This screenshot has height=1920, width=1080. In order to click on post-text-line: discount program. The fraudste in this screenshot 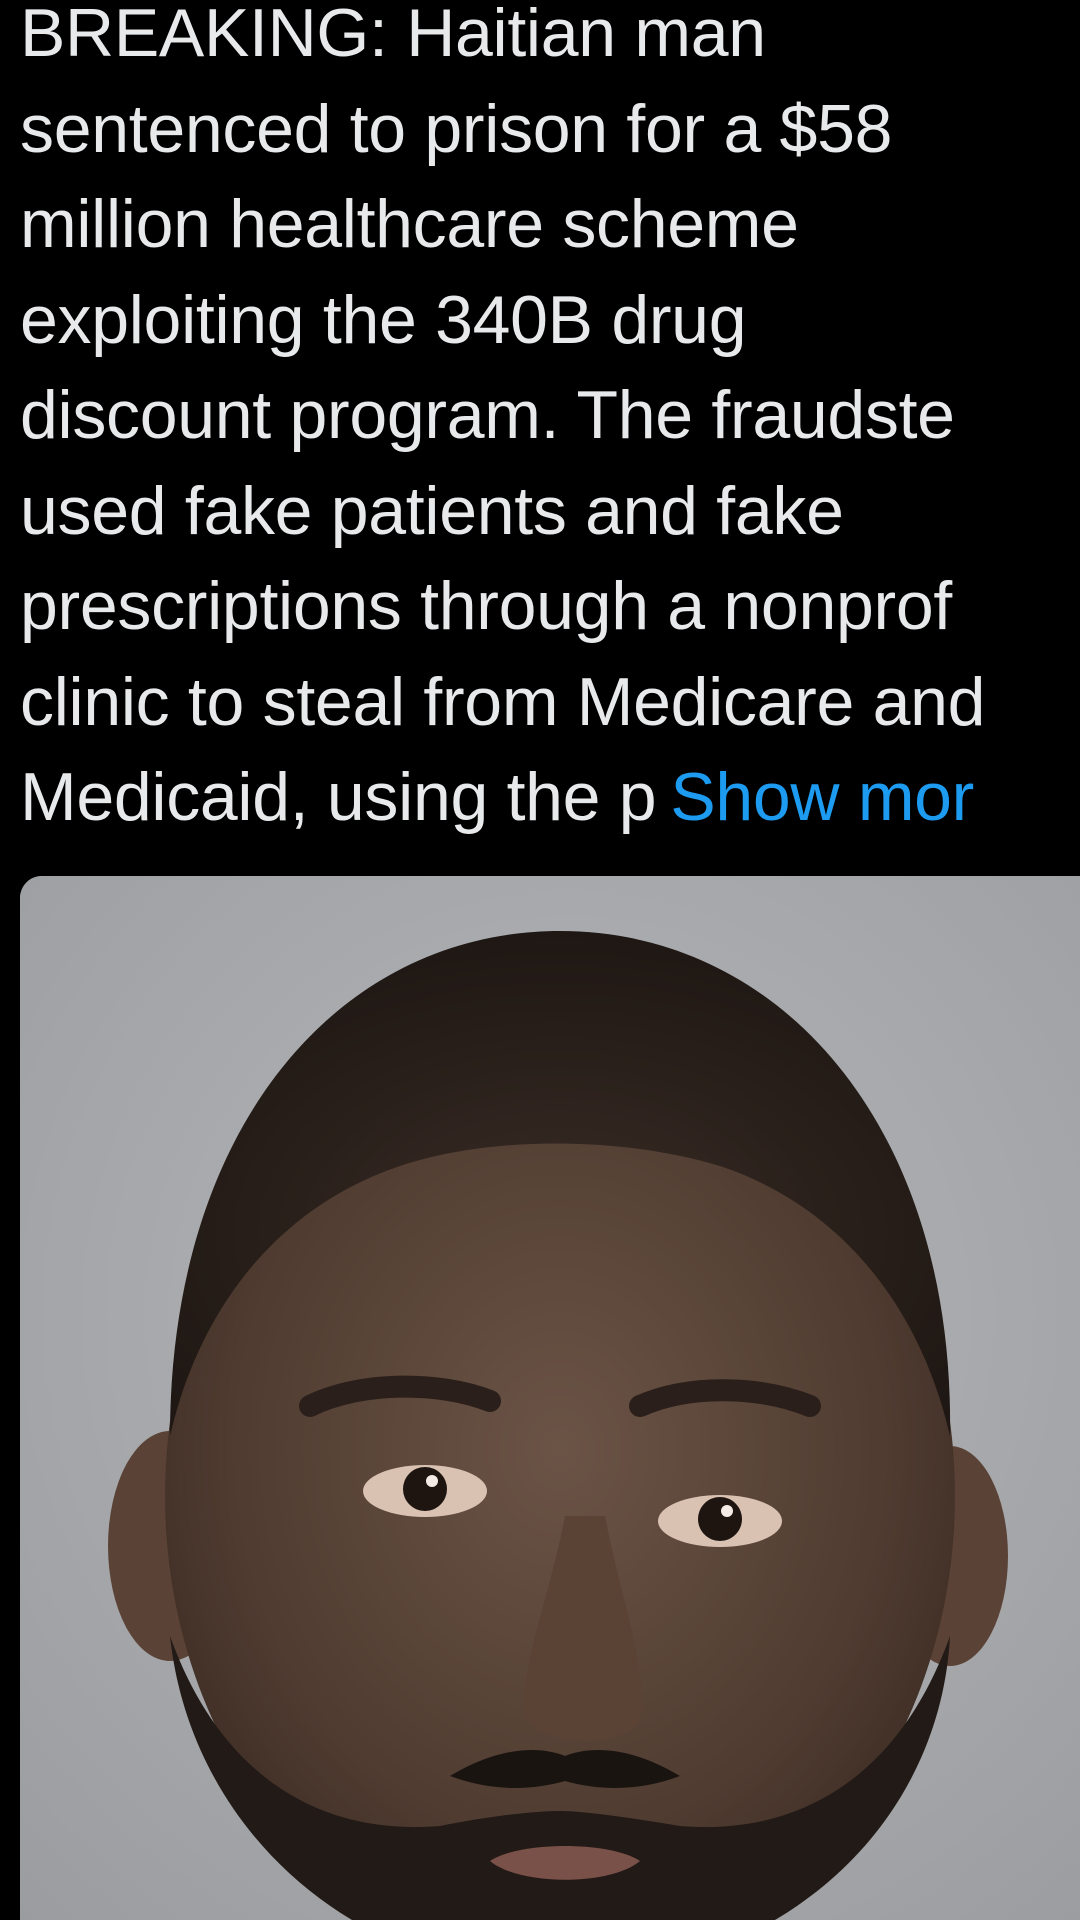, I will do `click(487, 415)`.